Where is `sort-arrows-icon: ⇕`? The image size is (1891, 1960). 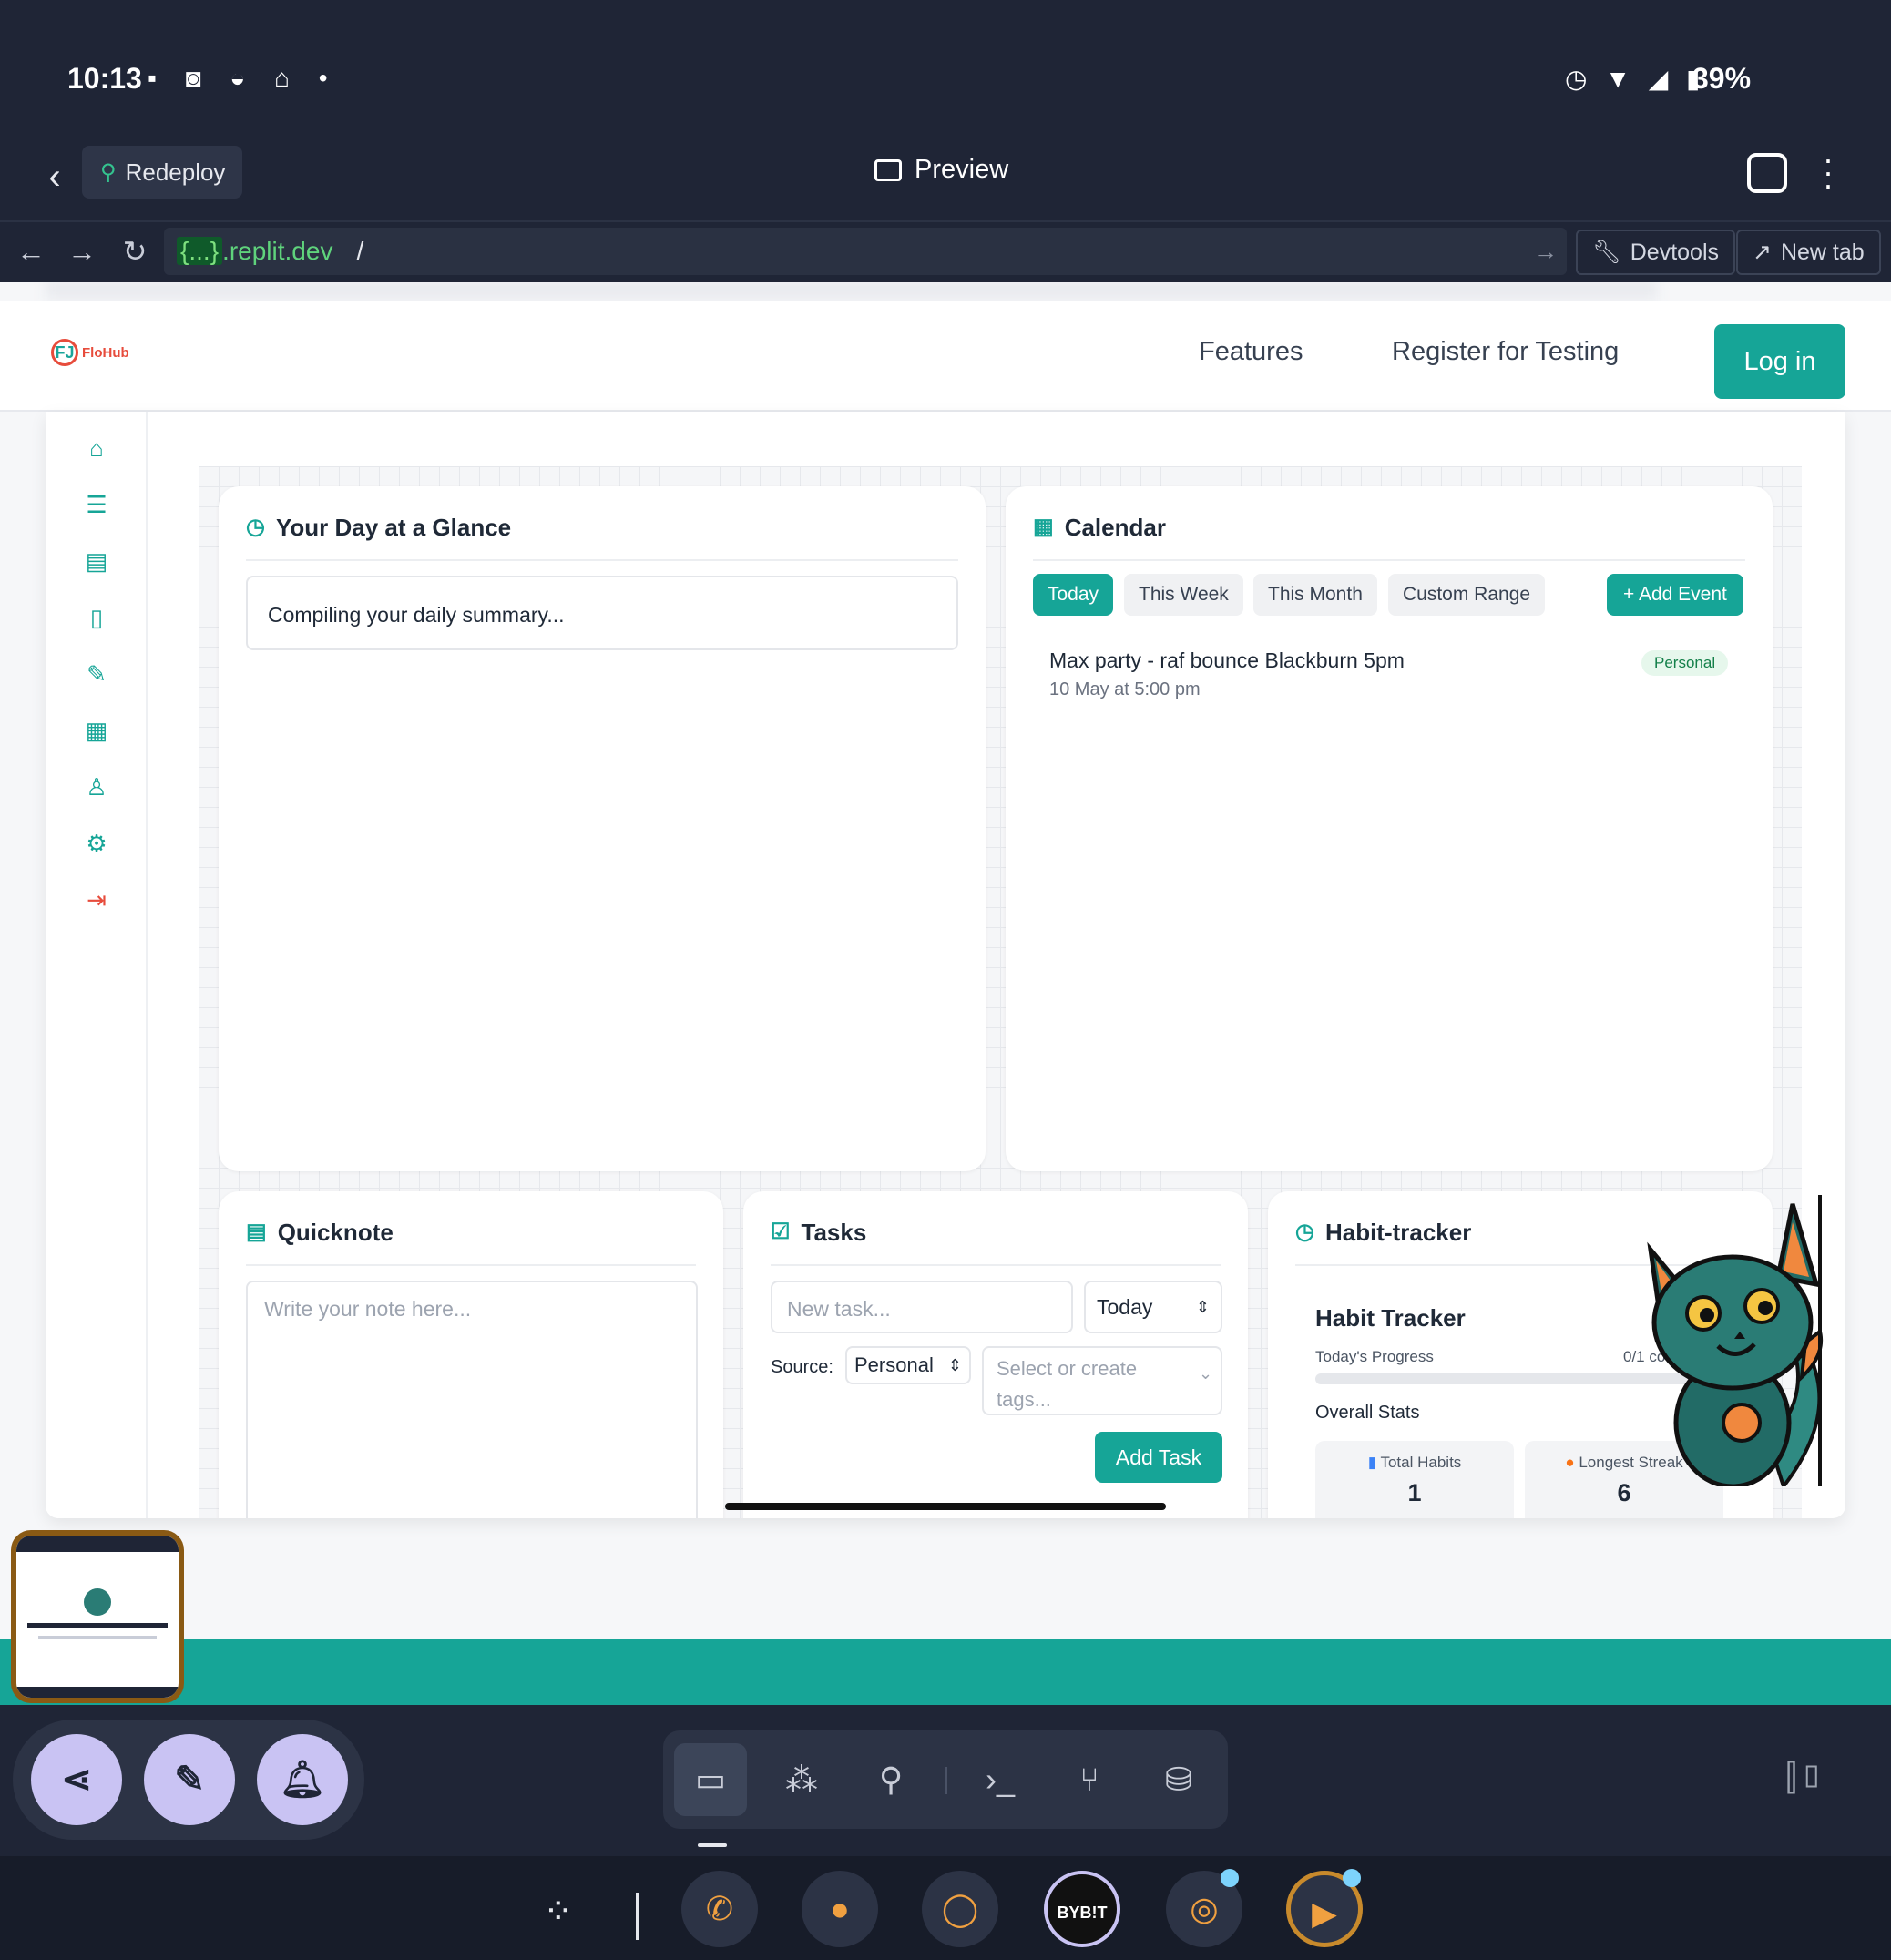
sort-arrows-icon: ⇕ is located at coordinates (954, 1364).